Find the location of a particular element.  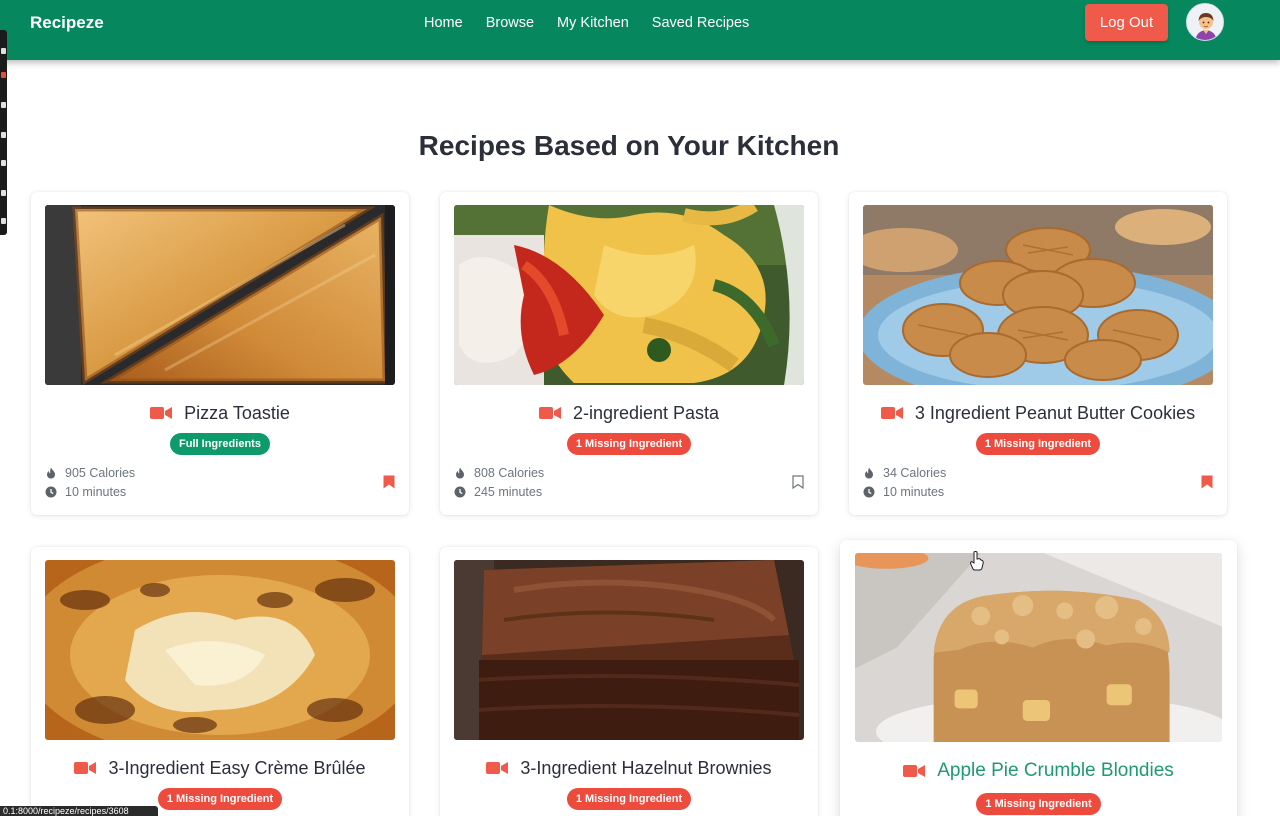

recipe-title: 3-Ingredient Hazelnut Brownies is located at coordinates (645, 768).